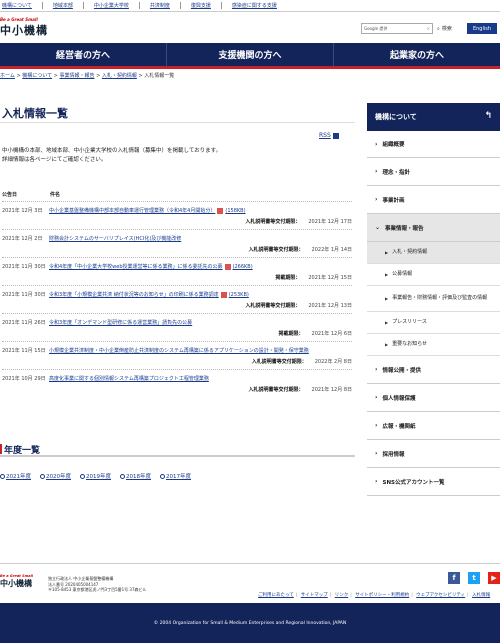 This screenshot has height=643, width=500. What do you see at coordinates (24, 27) in the screenshot?
I see `site-logo: Be a Great Small 中小機構` at bounding box center [24, 27].